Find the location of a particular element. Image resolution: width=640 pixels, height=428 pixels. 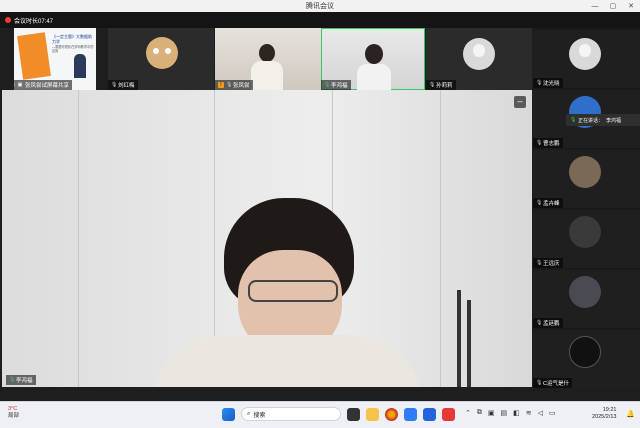

window-title: 腾讯会议 is located at coordinates (320, 6).